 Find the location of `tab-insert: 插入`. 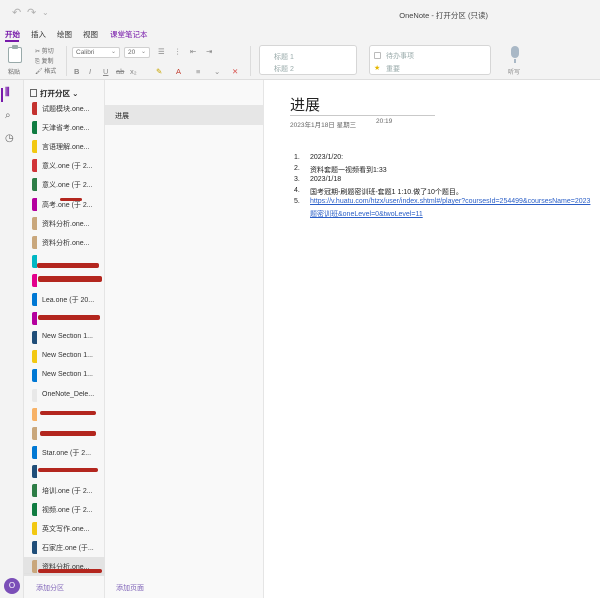

tab-insert: 插入 is located at coordinates (38, 34).